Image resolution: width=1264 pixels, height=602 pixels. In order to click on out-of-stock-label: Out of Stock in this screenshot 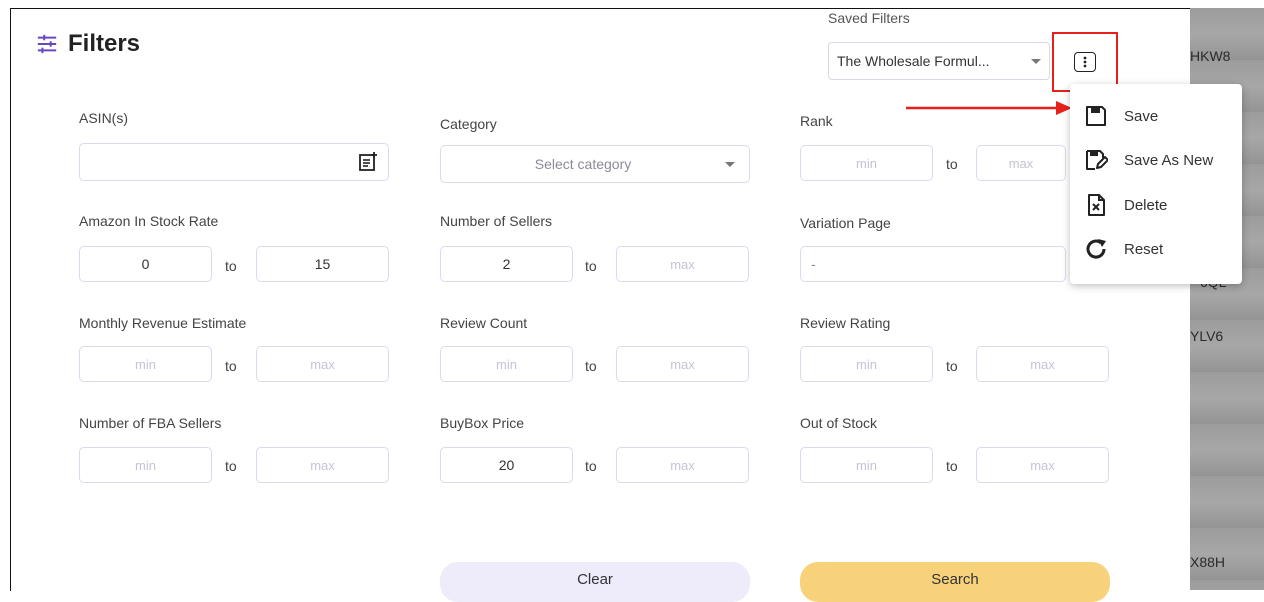, I will do `click(839, 423)`.